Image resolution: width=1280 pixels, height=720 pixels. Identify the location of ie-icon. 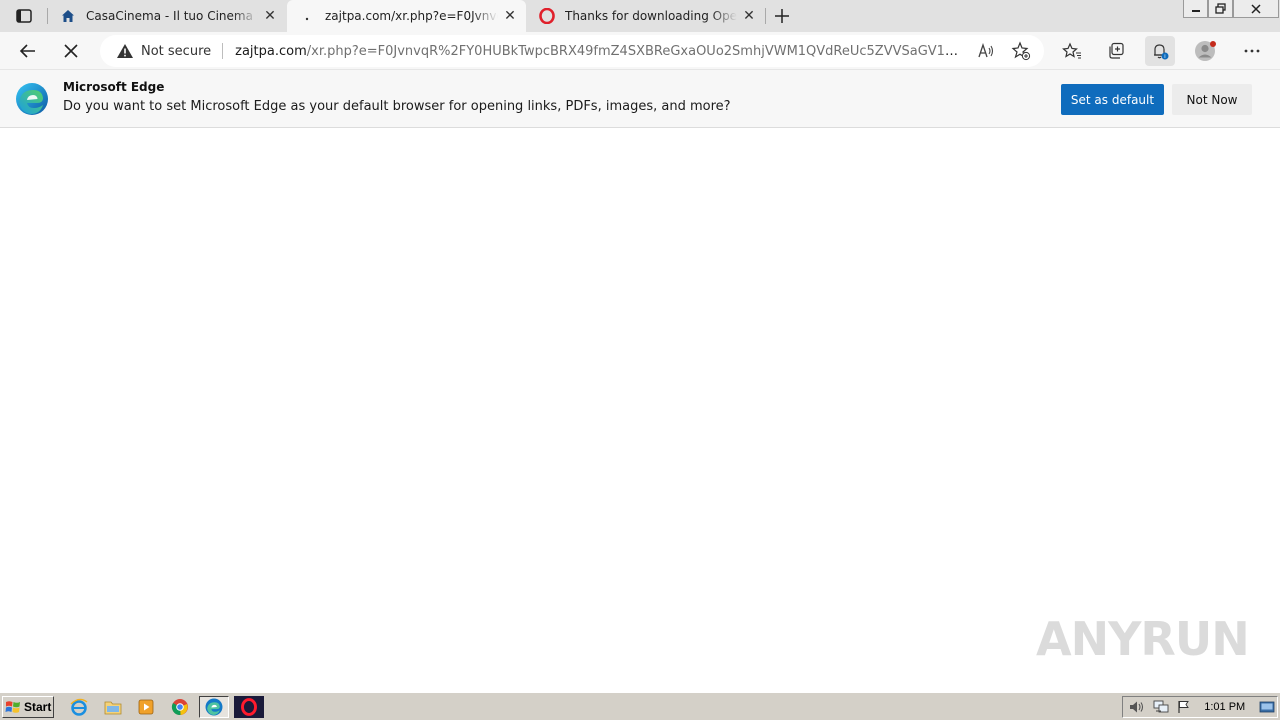
(79, 707).